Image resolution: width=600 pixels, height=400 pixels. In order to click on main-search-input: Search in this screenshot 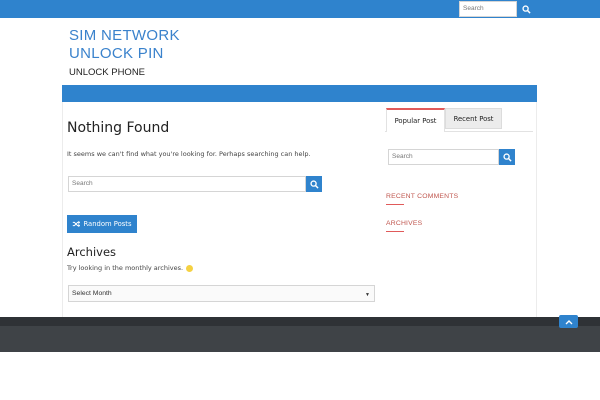, I will do `click(187, 184)`.